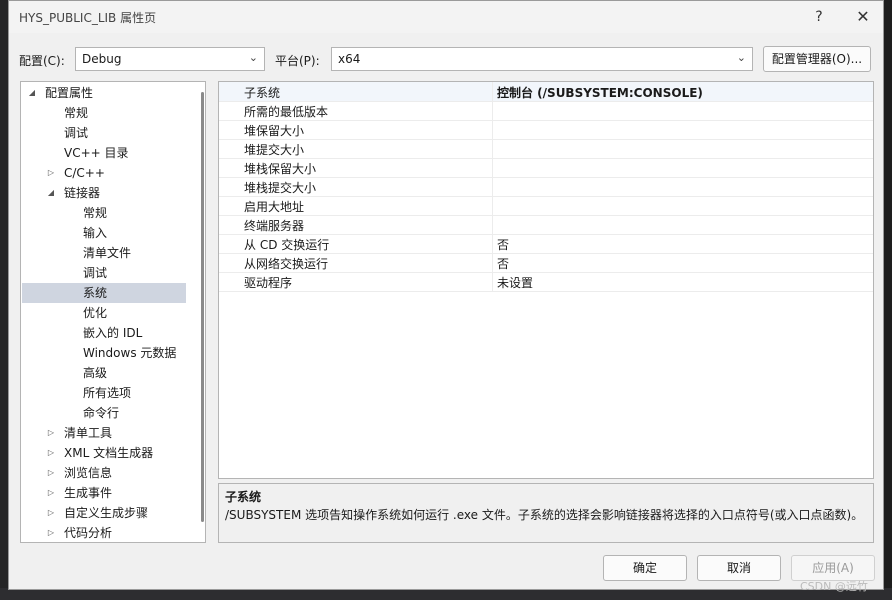  I want to click on chevron-down-icon: ⌄, so click(253, 57).